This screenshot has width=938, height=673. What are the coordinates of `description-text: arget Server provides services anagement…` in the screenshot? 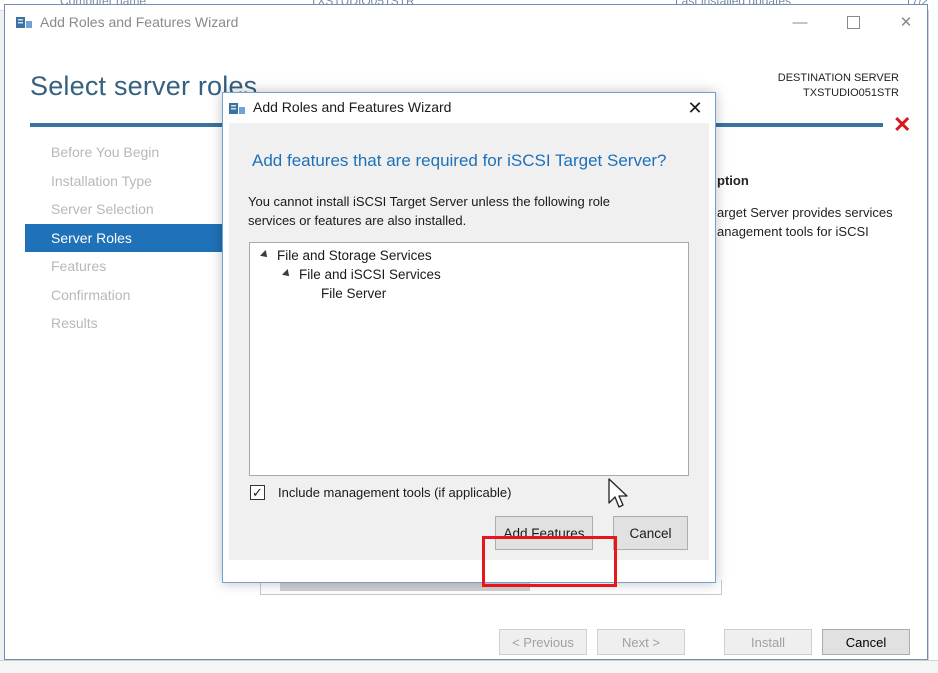 It's located at (817, 222).